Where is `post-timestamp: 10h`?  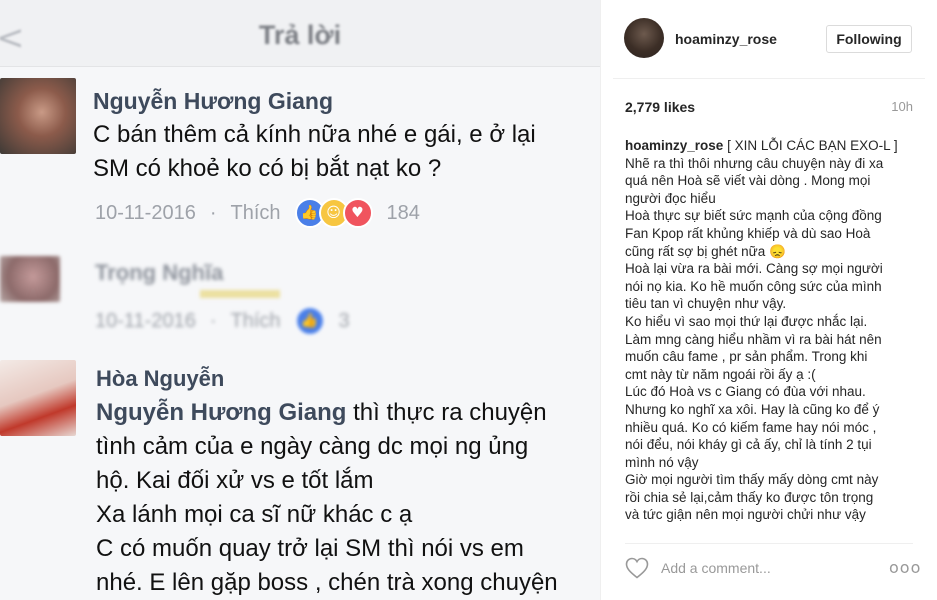 post-timestamp: 10h is located at coordinates (902, 106).